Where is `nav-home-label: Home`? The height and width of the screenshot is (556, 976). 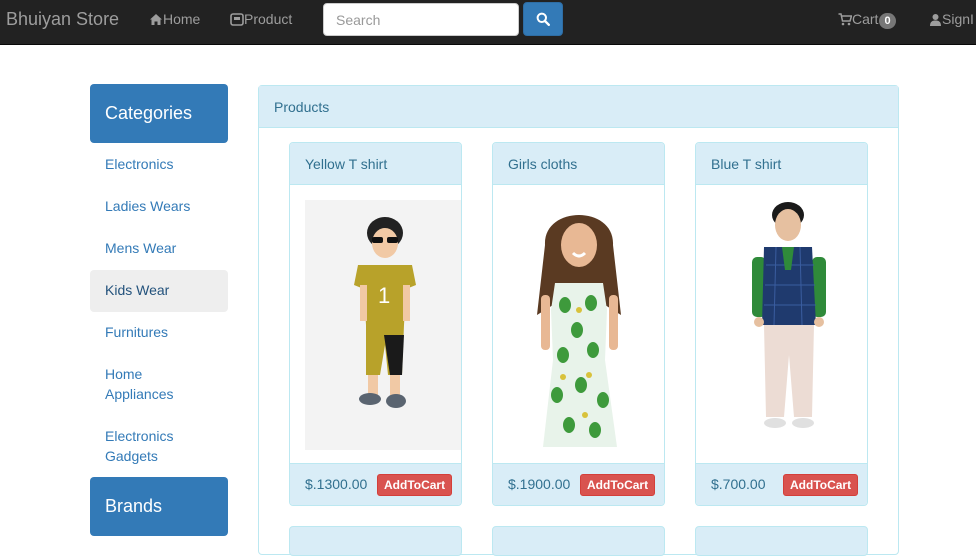 nav-home-label: Home is located at coordinates (182, 19).